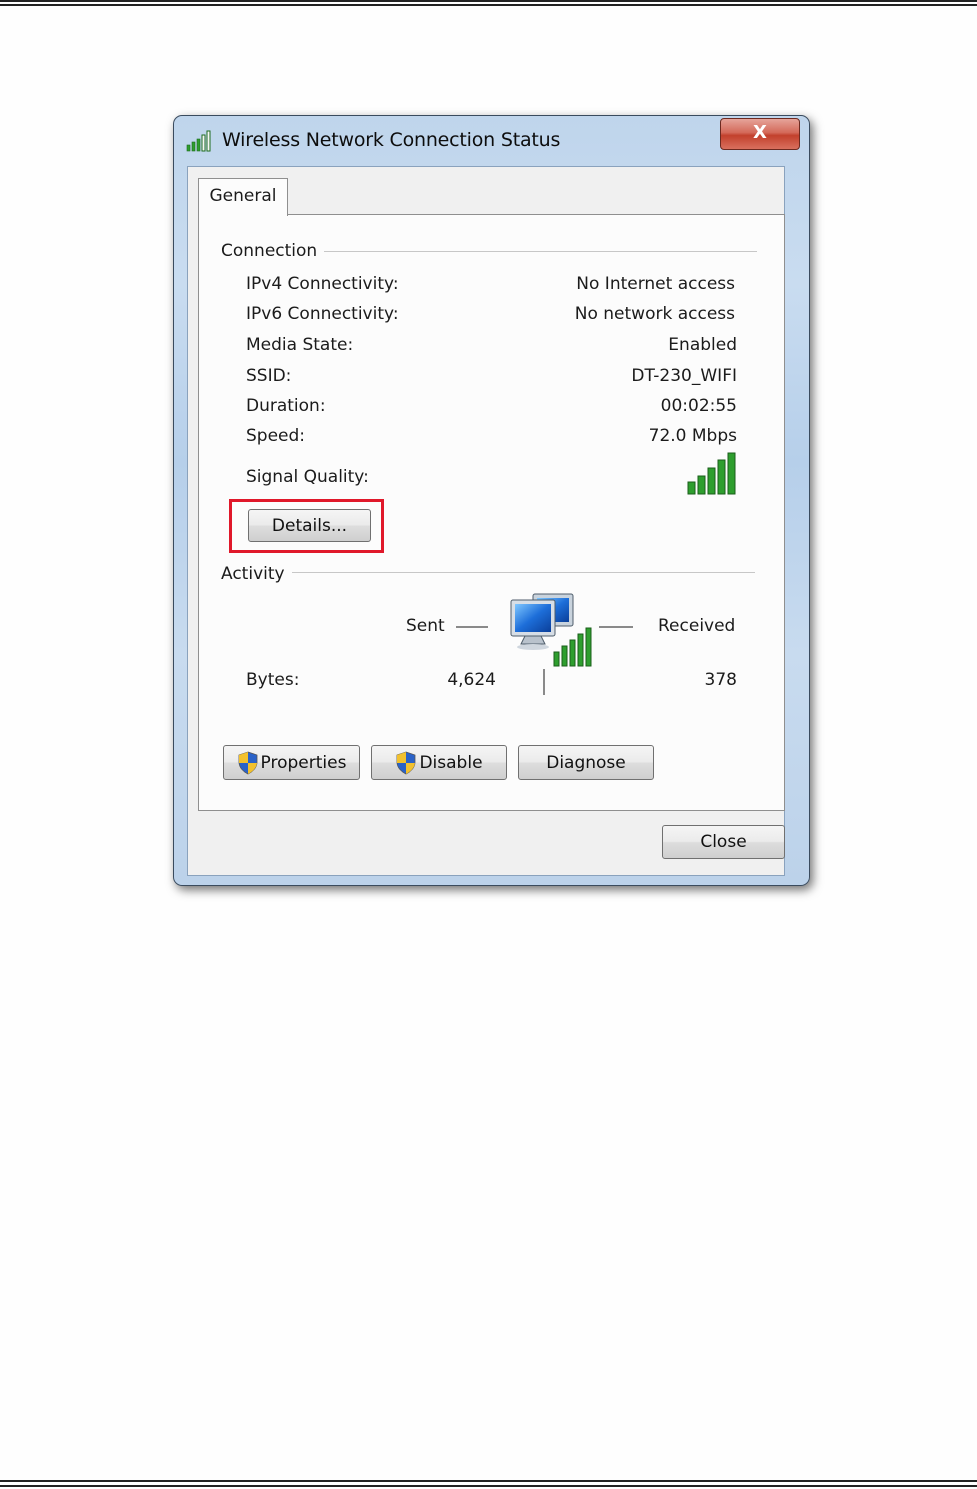  I want to click on bytes-divider, so click(544, 682).